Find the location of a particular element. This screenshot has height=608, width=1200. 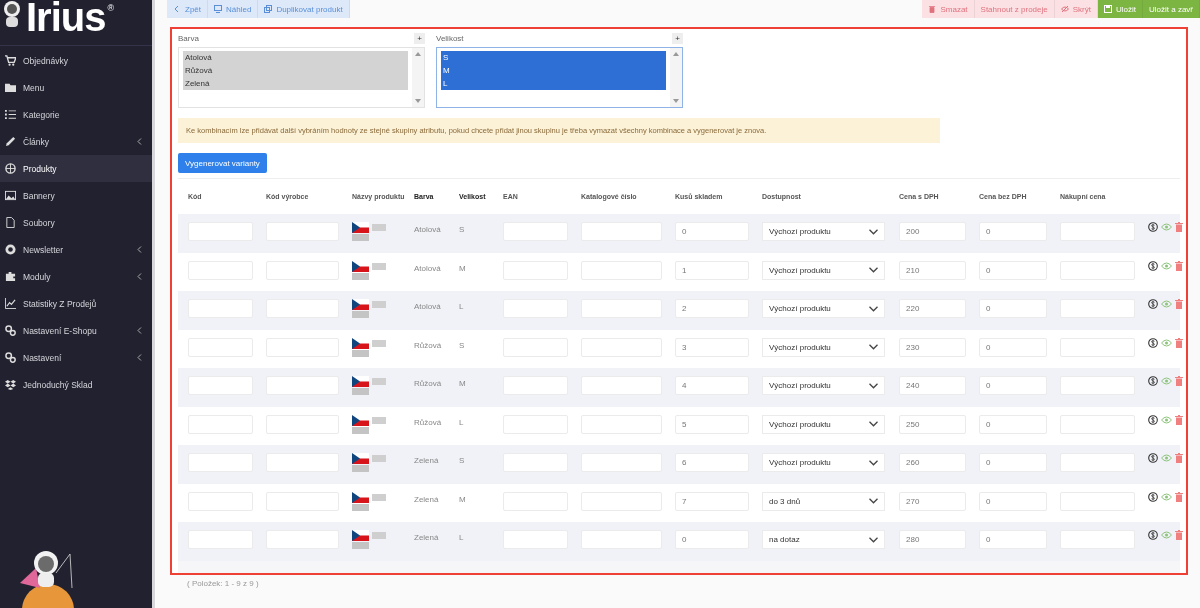

logo: Irius is located at coordinates (66, 17).